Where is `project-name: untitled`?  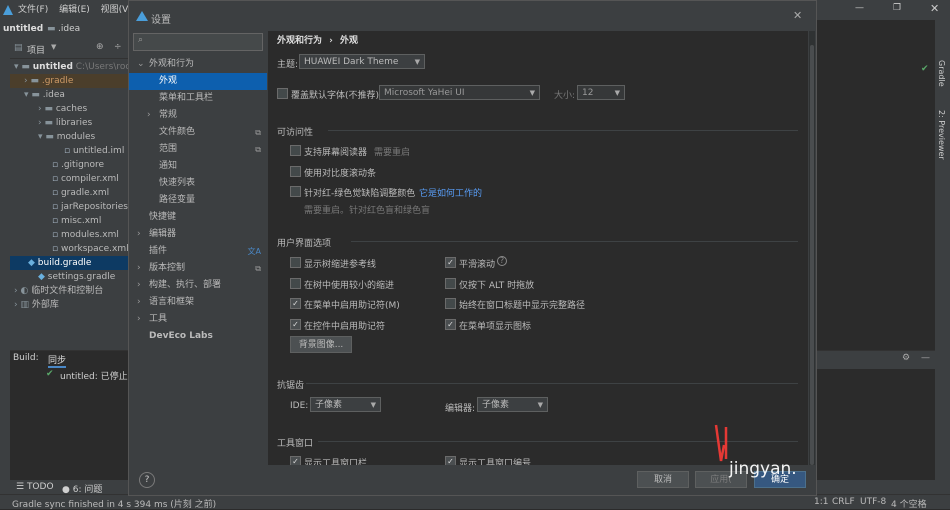
project-name: untitled is located at coordinates (23, 29).